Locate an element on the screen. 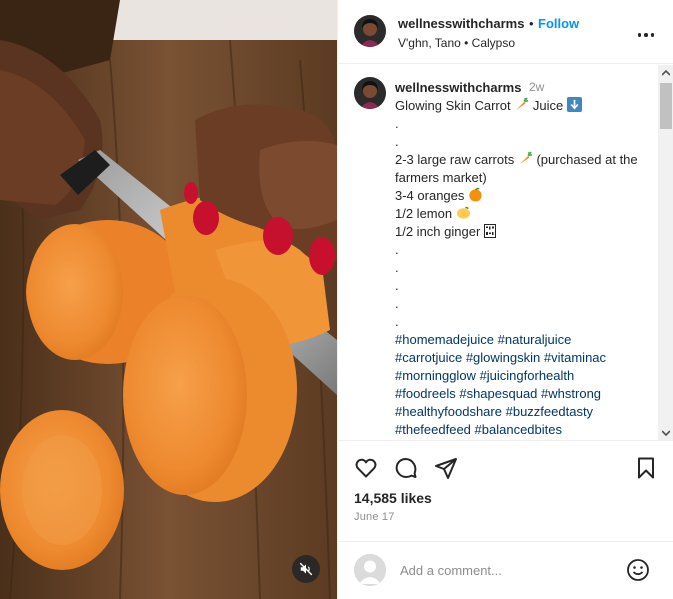 This screenshot has width=673, height=599. scroll-down-button is located at coordinates (665, 432).